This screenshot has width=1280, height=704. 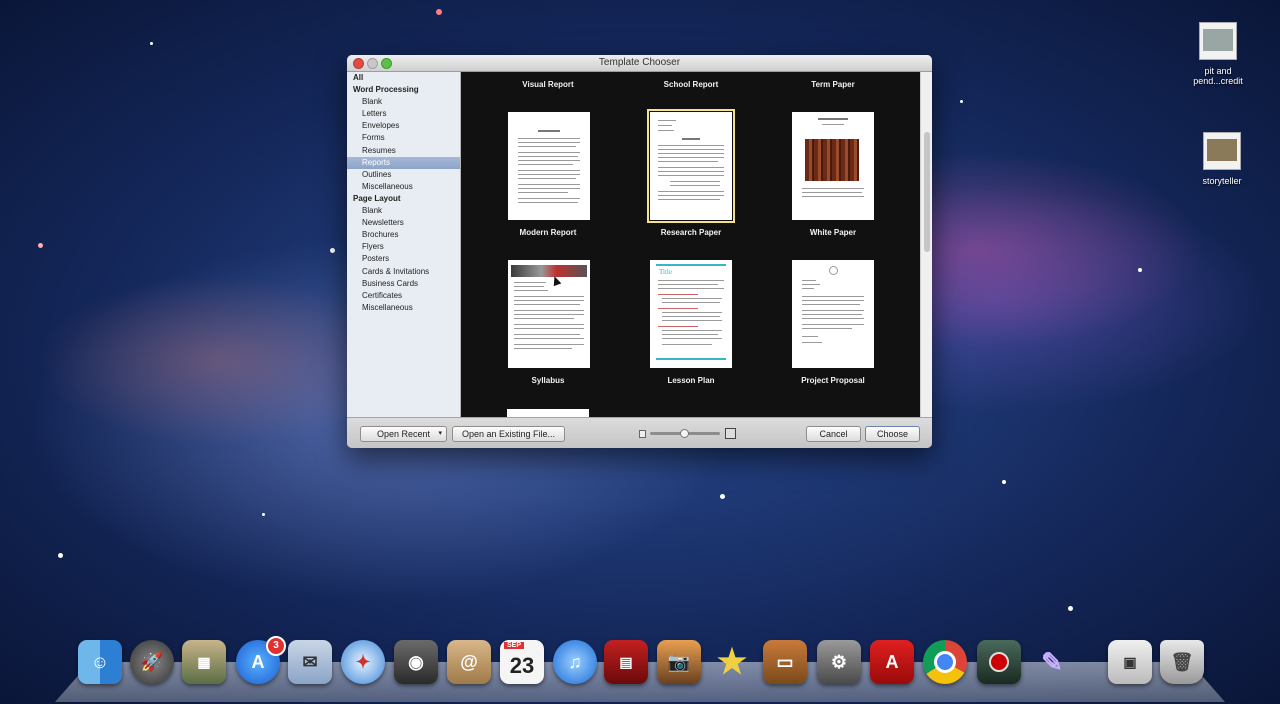 I want to click on mail-icon: ✉, so click(x=310, y=662).